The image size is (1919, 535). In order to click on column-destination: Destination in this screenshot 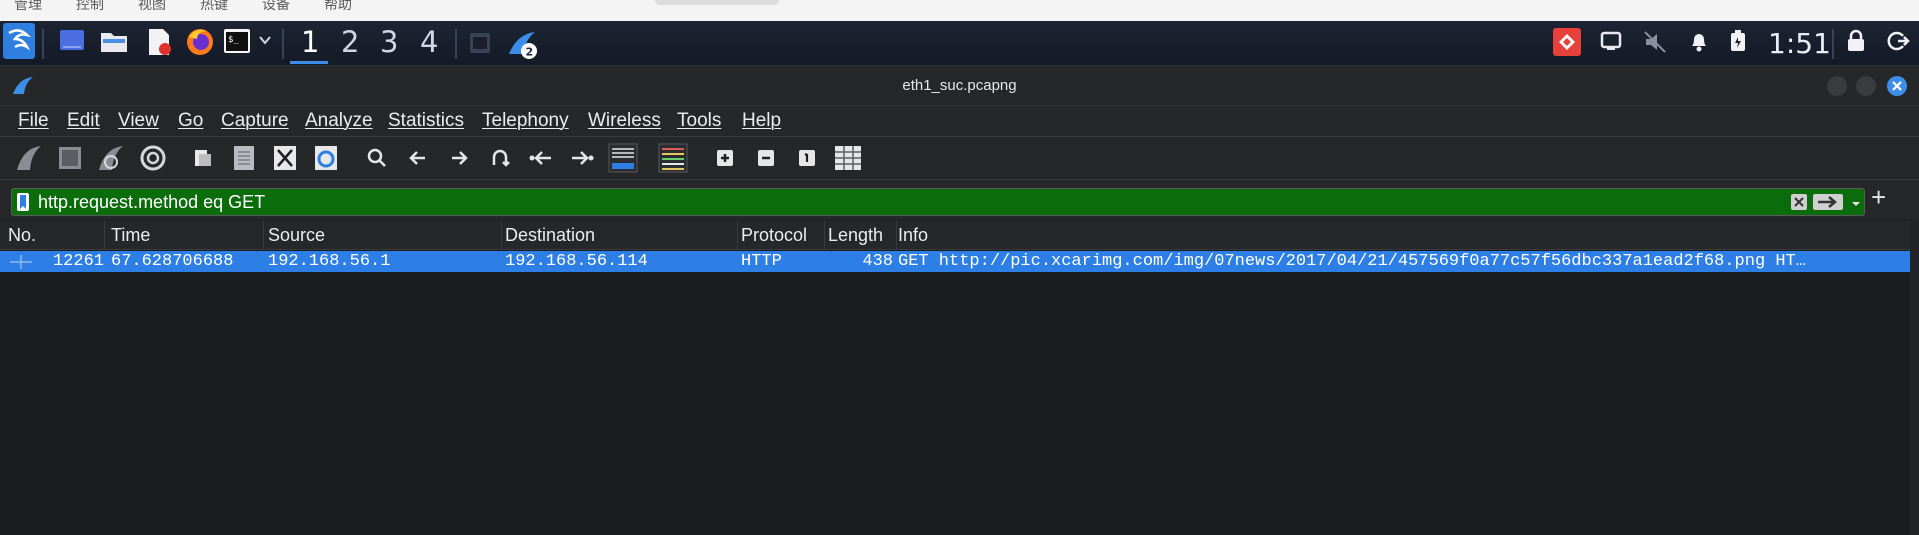, I will do `click(617, 235)`.